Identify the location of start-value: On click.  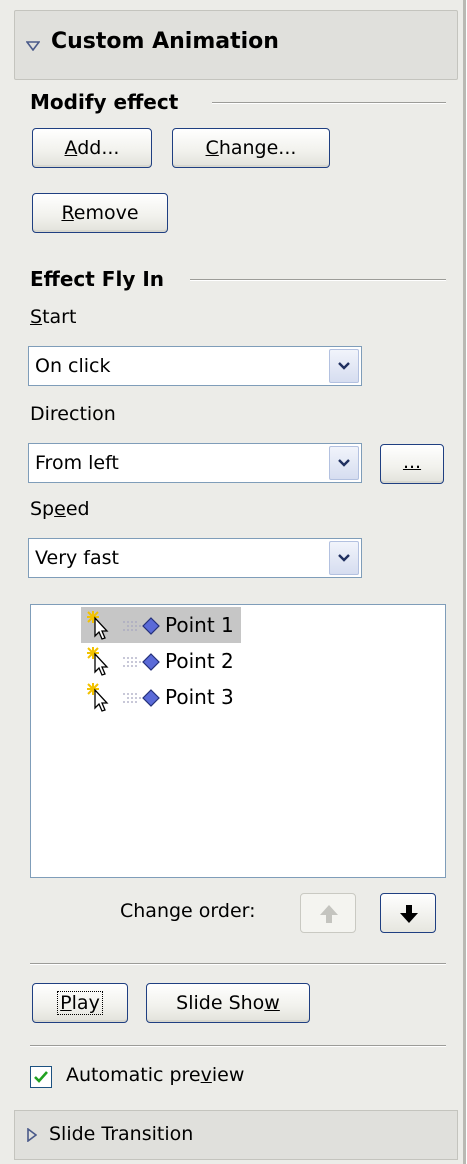
(73, 366).